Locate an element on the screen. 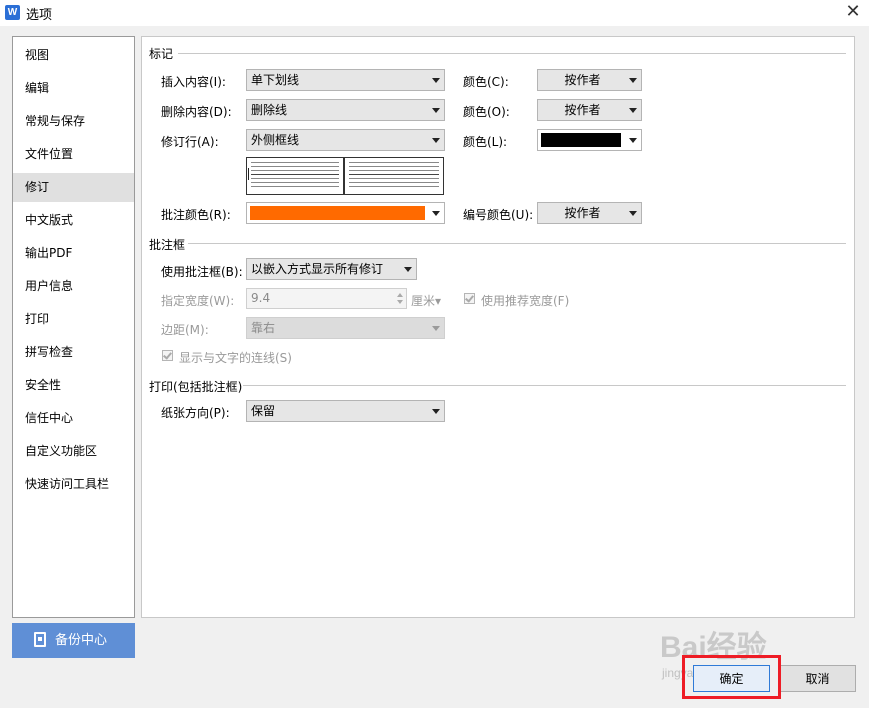 The image size is (869, 708). cancel-button: 取消 is located at coordinates (817, 678).